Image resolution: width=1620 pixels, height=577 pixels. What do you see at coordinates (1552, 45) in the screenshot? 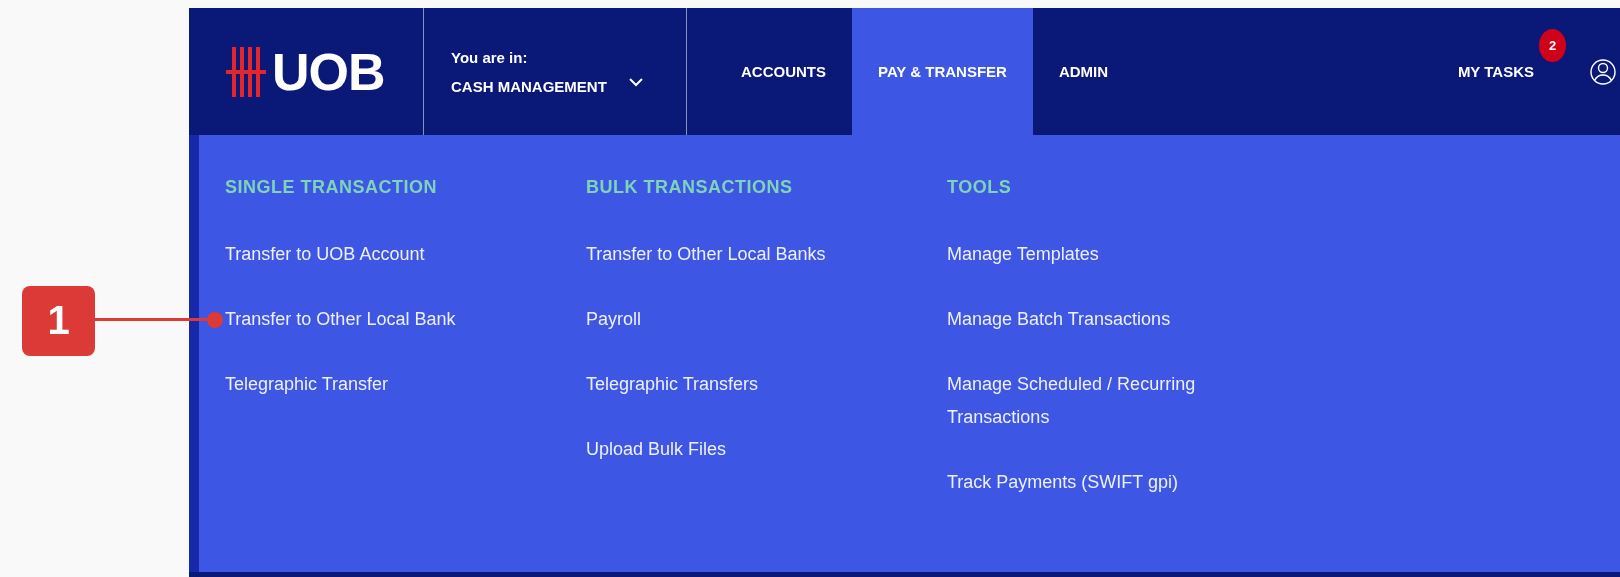
I see `task-count-badge: 2` at bounding box center [1552, 45].